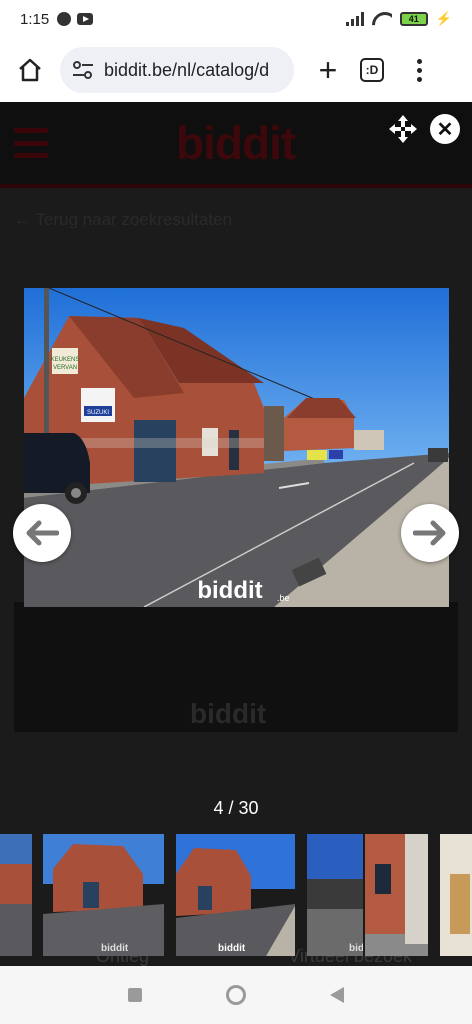  Describe the element at coordinates (382, 19) in the screenshot. I see `wifi-icon` at that location.